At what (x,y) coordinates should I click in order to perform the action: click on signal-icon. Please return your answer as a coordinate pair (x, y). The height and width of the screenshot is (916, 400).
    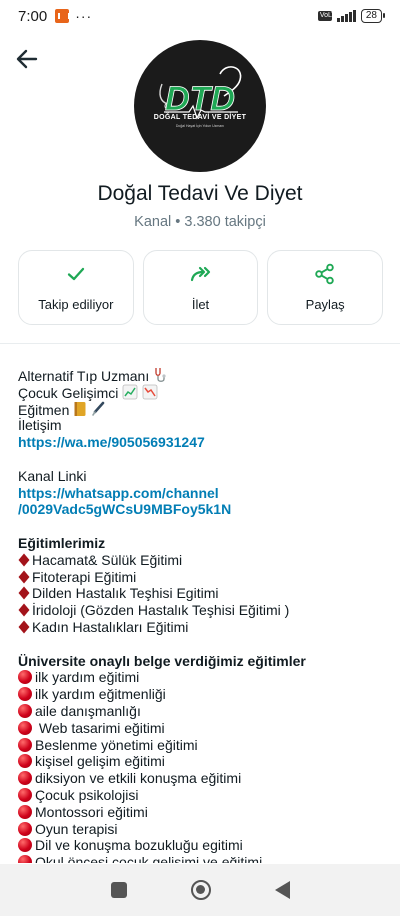
    Looking at the image, I should click on (346, 16).